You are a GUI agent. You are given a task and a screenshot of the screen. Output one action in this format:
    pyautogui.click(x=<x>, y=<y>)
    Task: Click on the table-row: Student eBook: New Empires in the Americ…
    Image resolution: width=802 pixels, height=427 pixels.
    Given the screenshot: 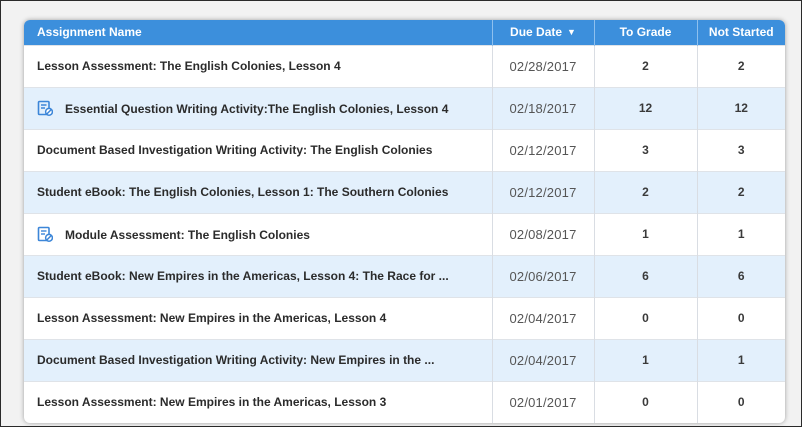 What is the action you would take?
    pyautogui.click(x=404, y=275)
    